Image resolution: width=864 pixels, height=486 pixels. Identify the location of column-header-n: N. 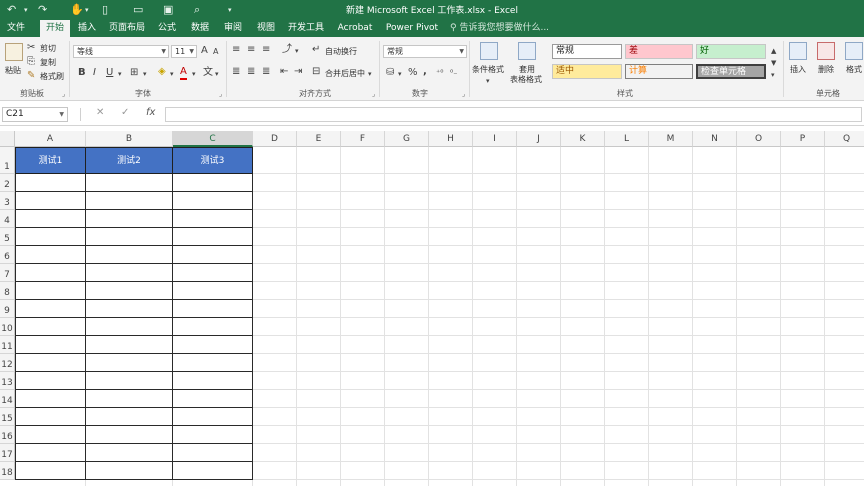
(715, 139).